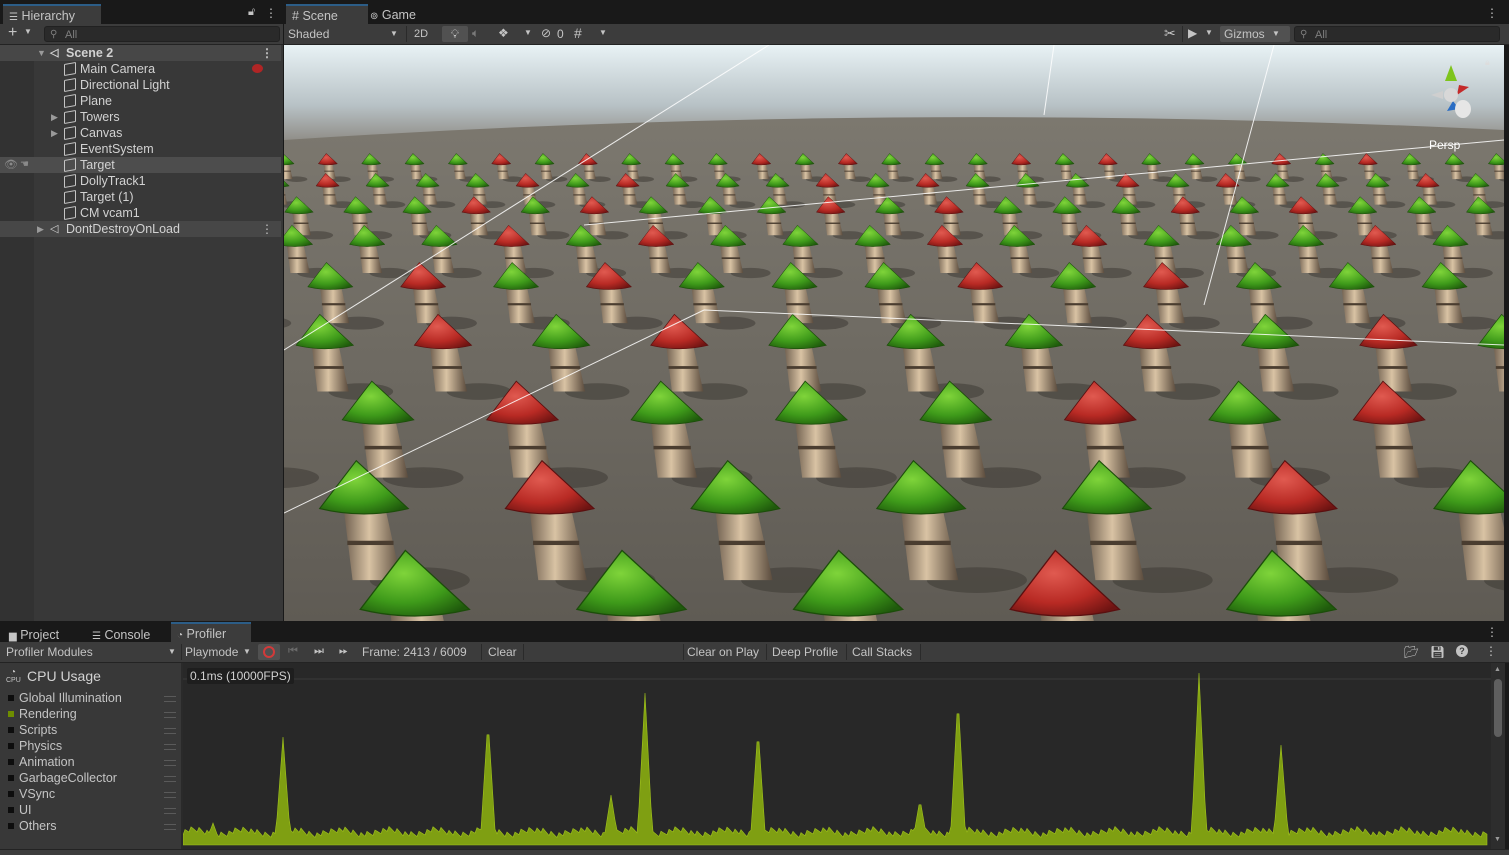 The width and height of the screenshot is (1509, 855). What do you see at coordinates (140, 69) in the screenshot?
I see `hierarchy-row-main-camera: Main Camera` at bounding box center [140, 69].